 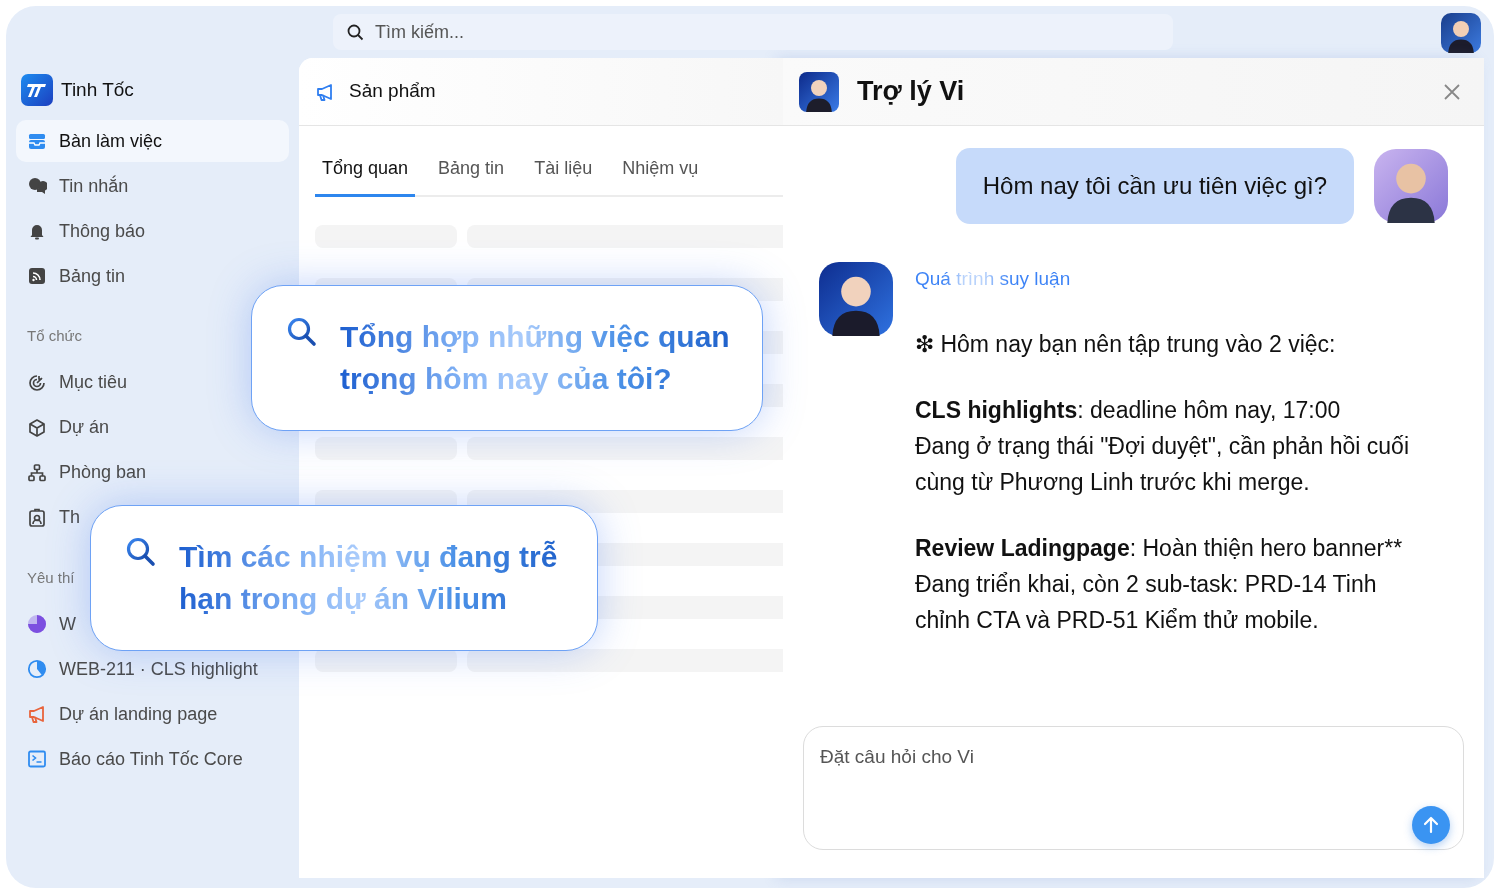 What do you see at coordinates (1154, 186) in the screenshot?
I see `user-message: Hôm nay tôi cần ưu tiên việc gì?` at bounding box center [1154, 186].